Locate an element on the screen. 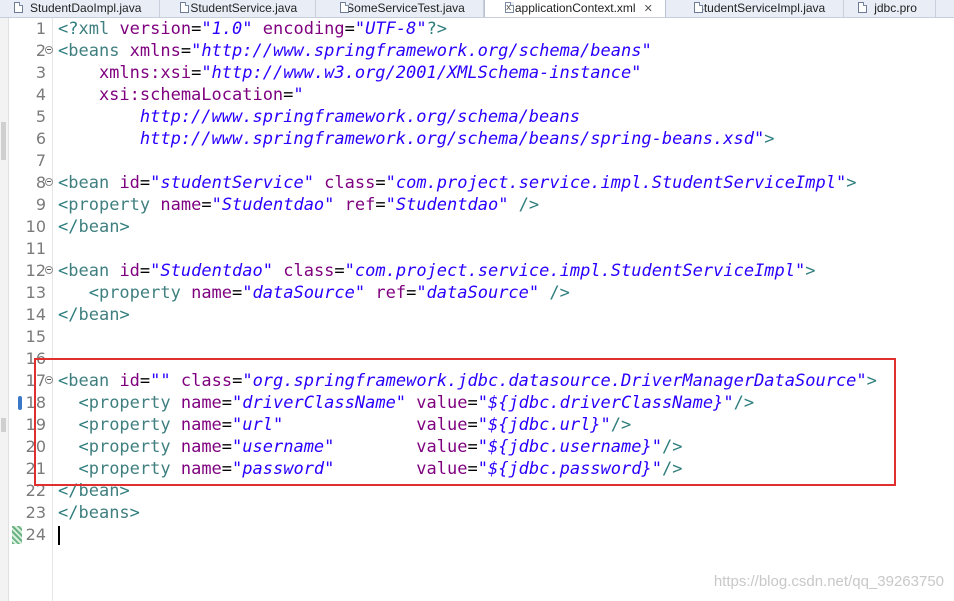 The height and width of the screenshot is (601, 954). code-line: 4 xsi:schemaLocation=" is located at coordinates (477, 95).